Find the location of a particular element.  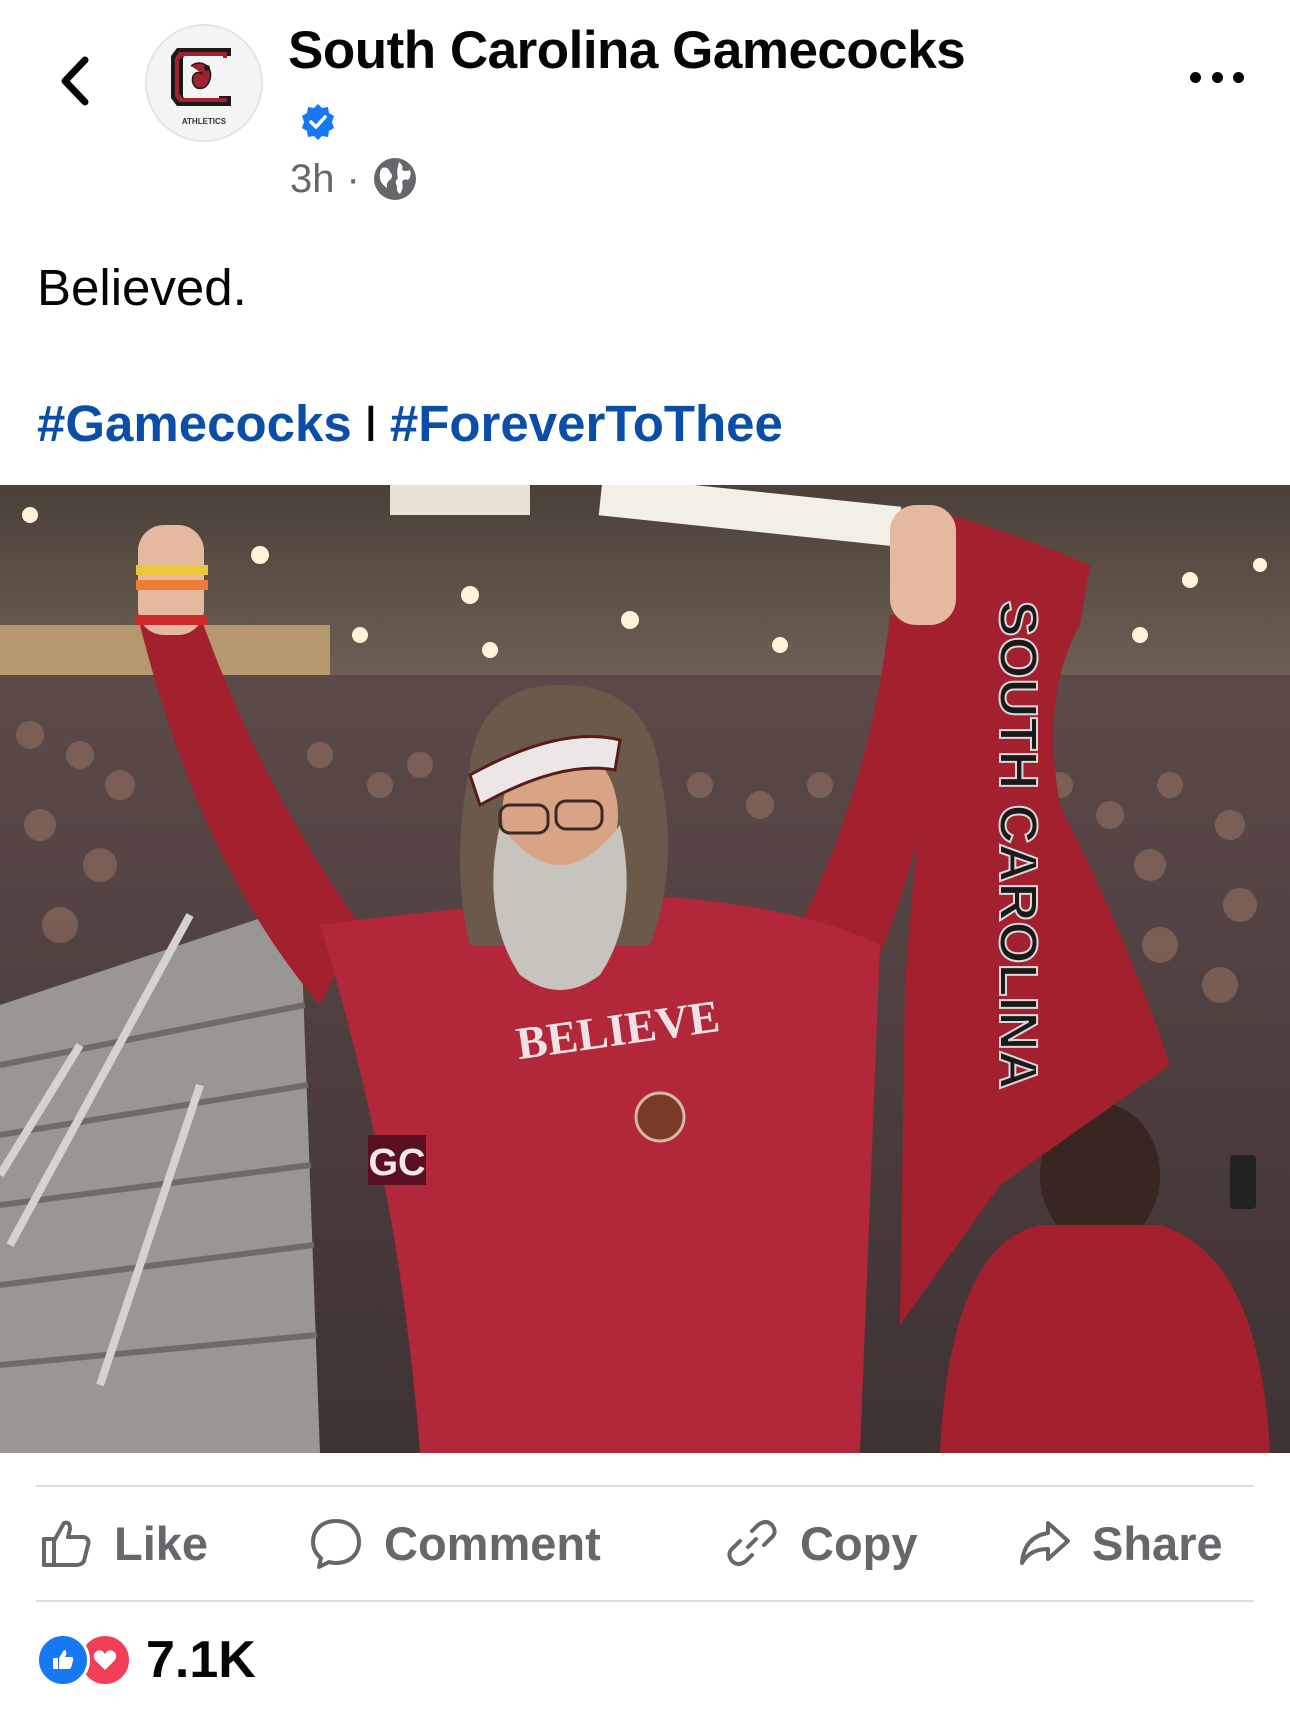

hashtag-row: #Gamecocks I #ForeverToThee is located at coordinates (410, 424).